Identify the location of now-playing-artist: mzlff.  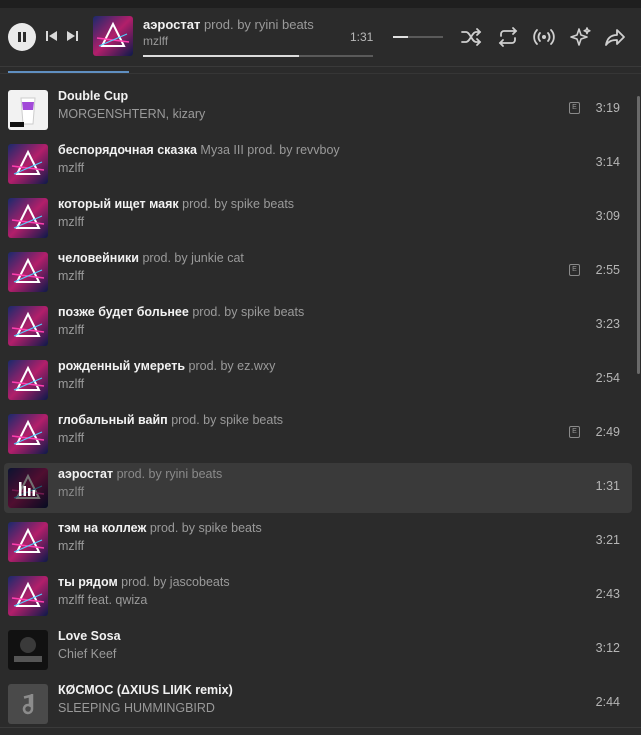
(155, 41).